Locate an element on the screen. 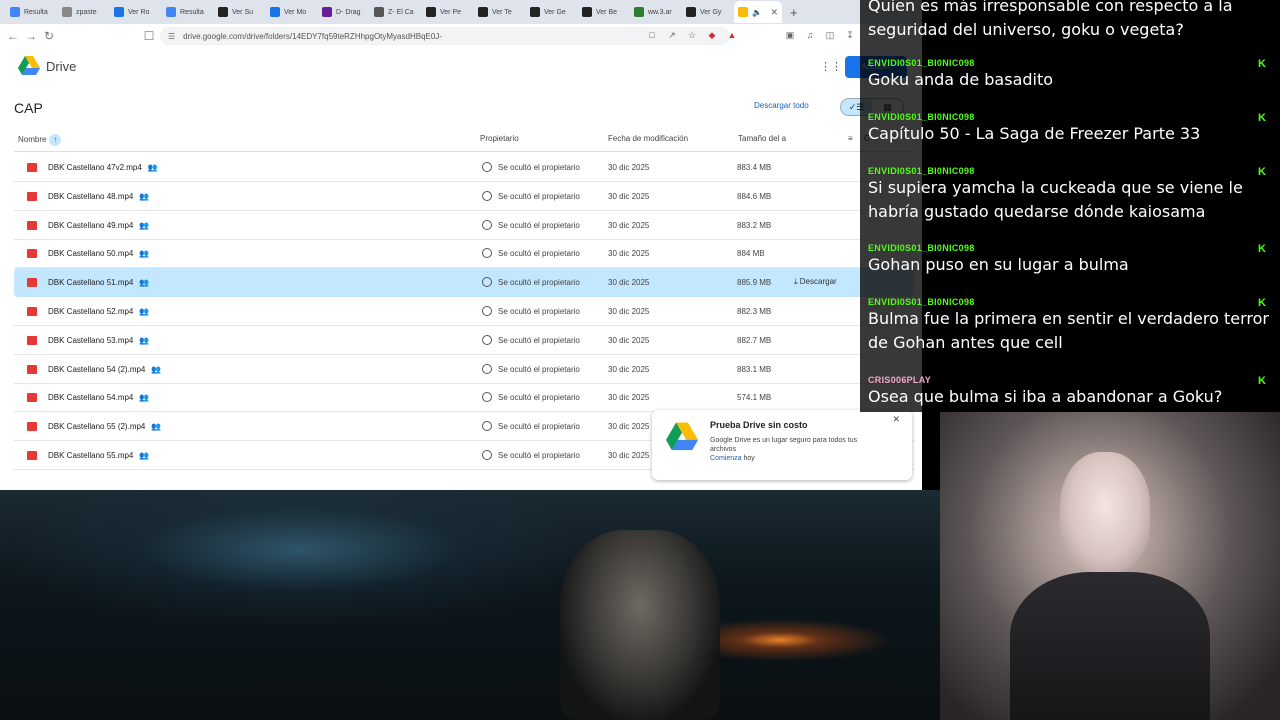  browser-tab: Ver Ro is located at coordinates (136, 12).